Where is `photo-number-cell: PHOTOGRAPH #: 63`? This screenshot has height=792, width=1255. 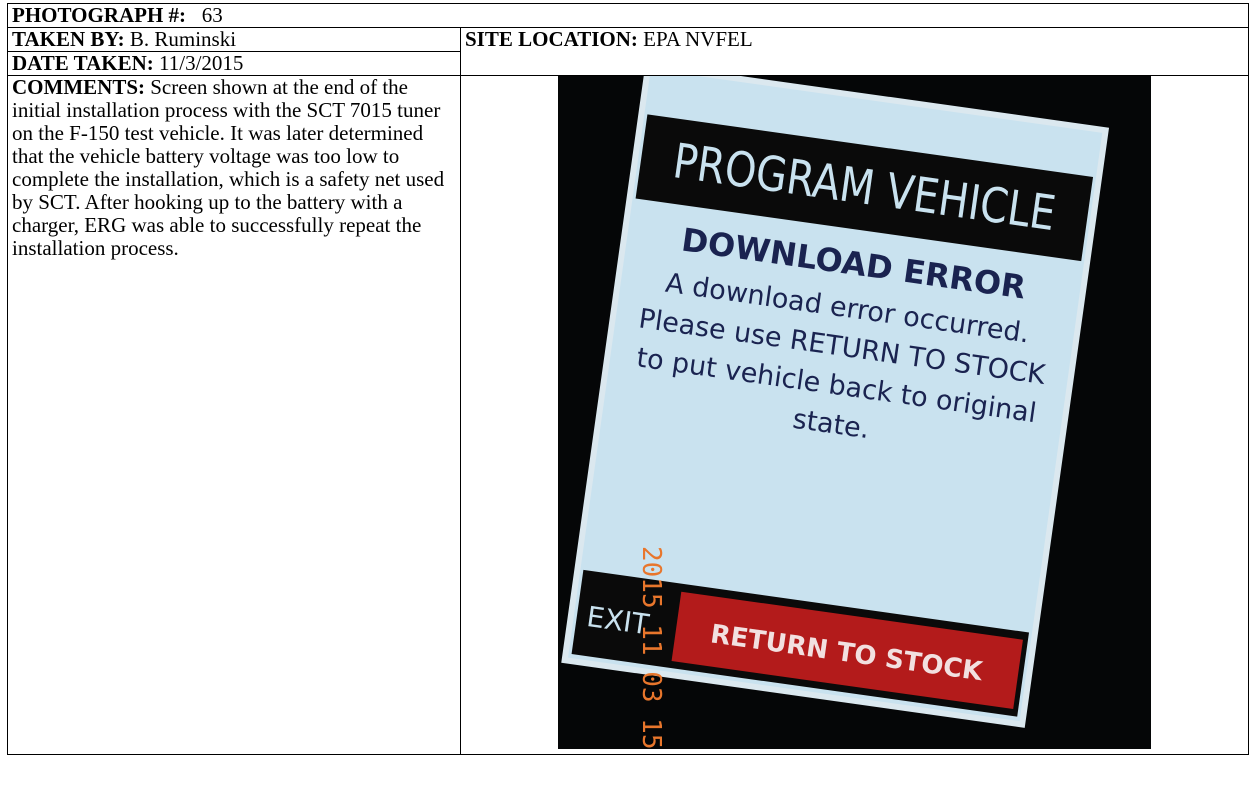
photo-number-cell: PHOTOGRAPH #: 63 is located at coordinates (628, 15).